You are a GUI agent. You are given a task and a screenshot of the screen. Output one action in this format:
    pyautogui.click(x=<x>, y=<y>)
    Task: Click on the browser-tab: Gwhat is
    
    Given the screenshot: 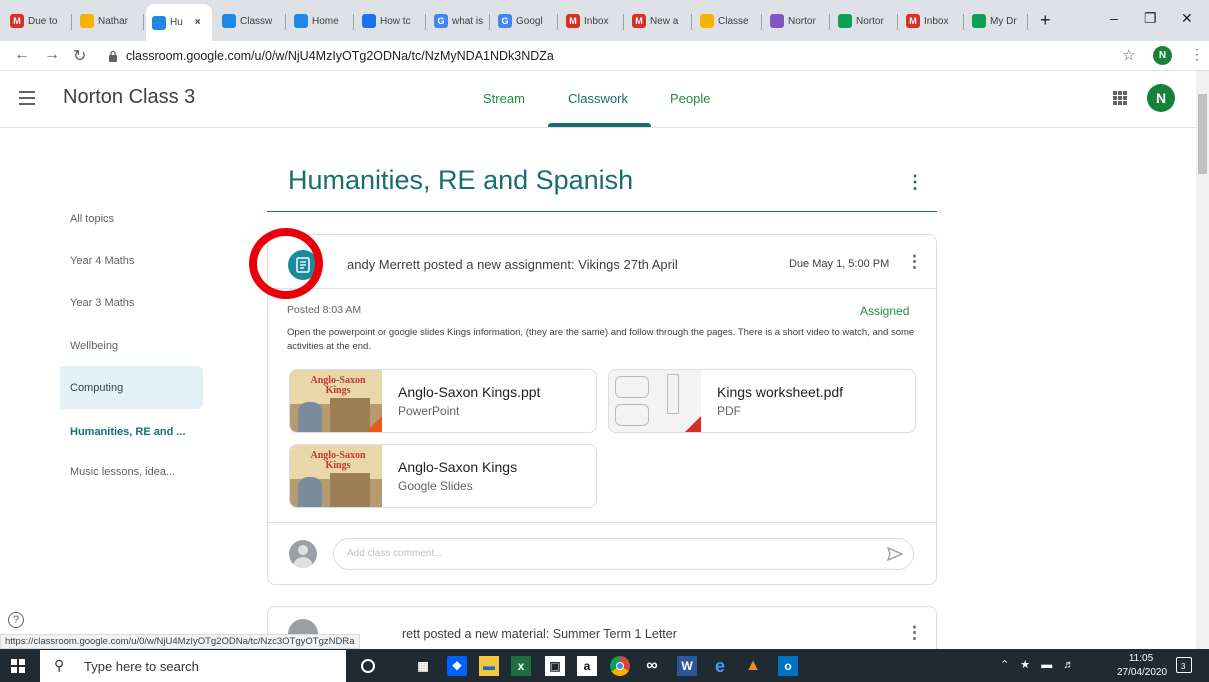 What is the action you would take?
    pyautogui.click(x=458, y=21)
    